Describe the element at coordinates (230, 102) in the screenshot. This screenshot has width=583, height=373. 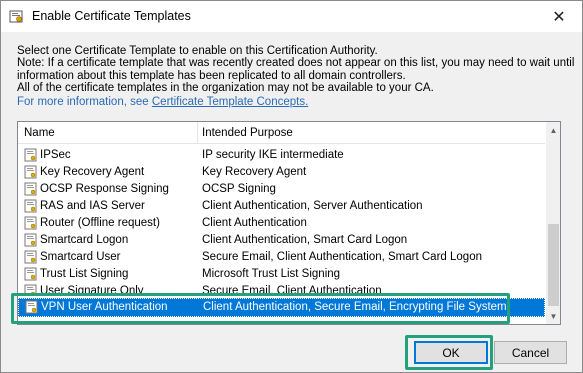
I see `certificate-template-concepts-link: Certificate Template Concepts.` at that location.